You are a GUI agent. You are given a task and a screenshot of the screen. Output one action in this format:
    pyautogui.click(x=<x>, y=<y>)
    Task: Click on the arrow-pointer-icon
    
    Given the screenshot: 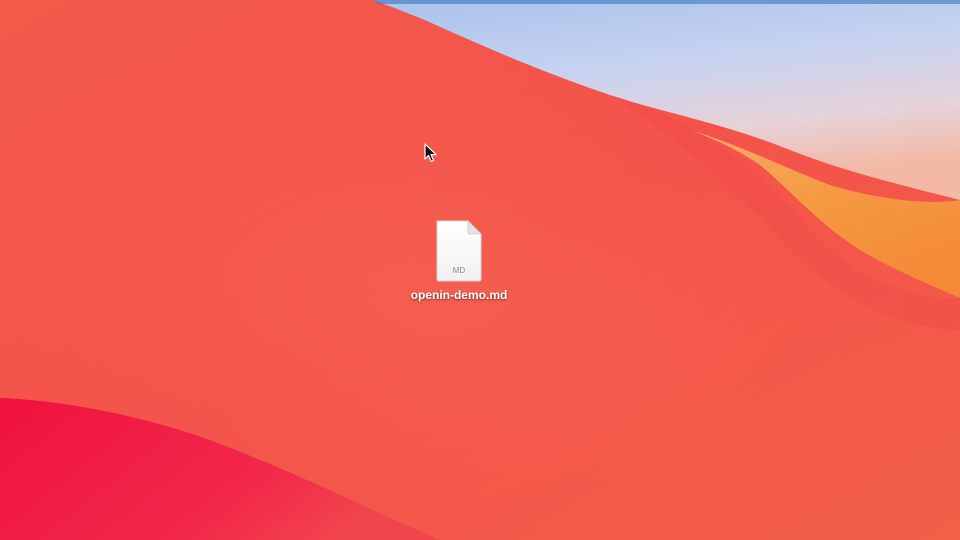 What is the action you would take?
    pyautogui.click(x=430, y=153)
    